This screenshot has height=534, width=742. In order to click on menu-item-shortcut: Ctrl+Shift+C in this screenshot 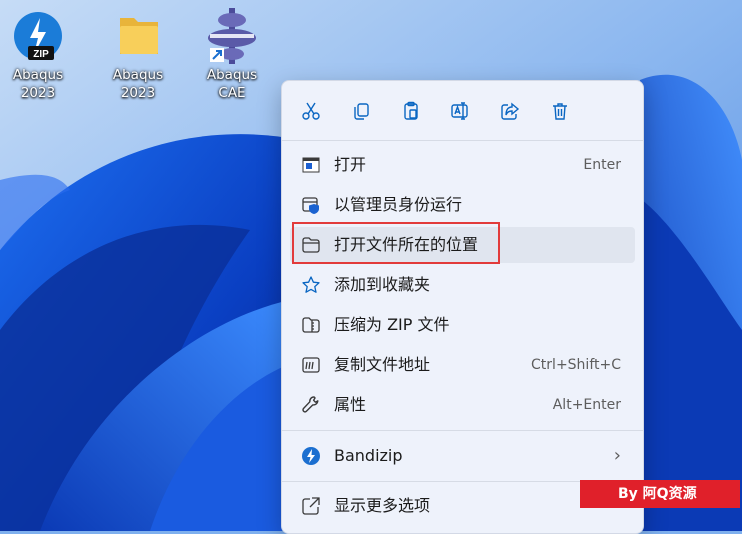, I will do `click(576, 365)`.